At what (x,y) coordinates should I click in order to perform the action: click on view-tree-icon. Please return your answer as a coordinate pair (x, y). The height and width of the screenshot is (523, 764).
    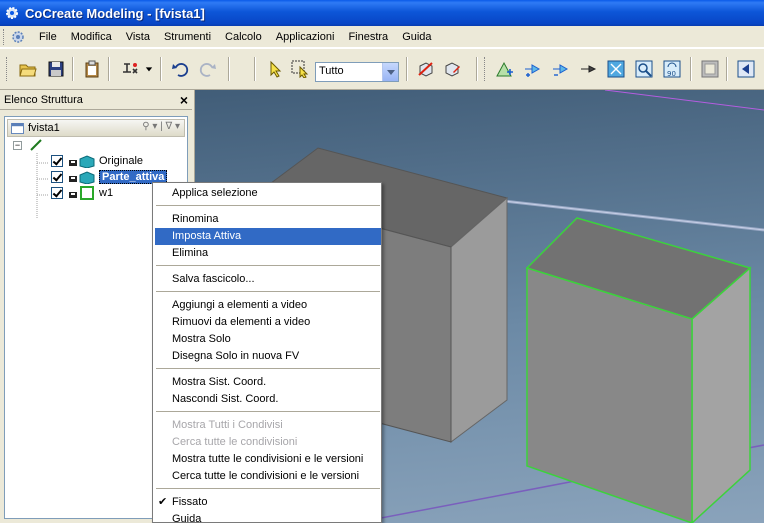
    Looking at the image, I should click on (504, 69).